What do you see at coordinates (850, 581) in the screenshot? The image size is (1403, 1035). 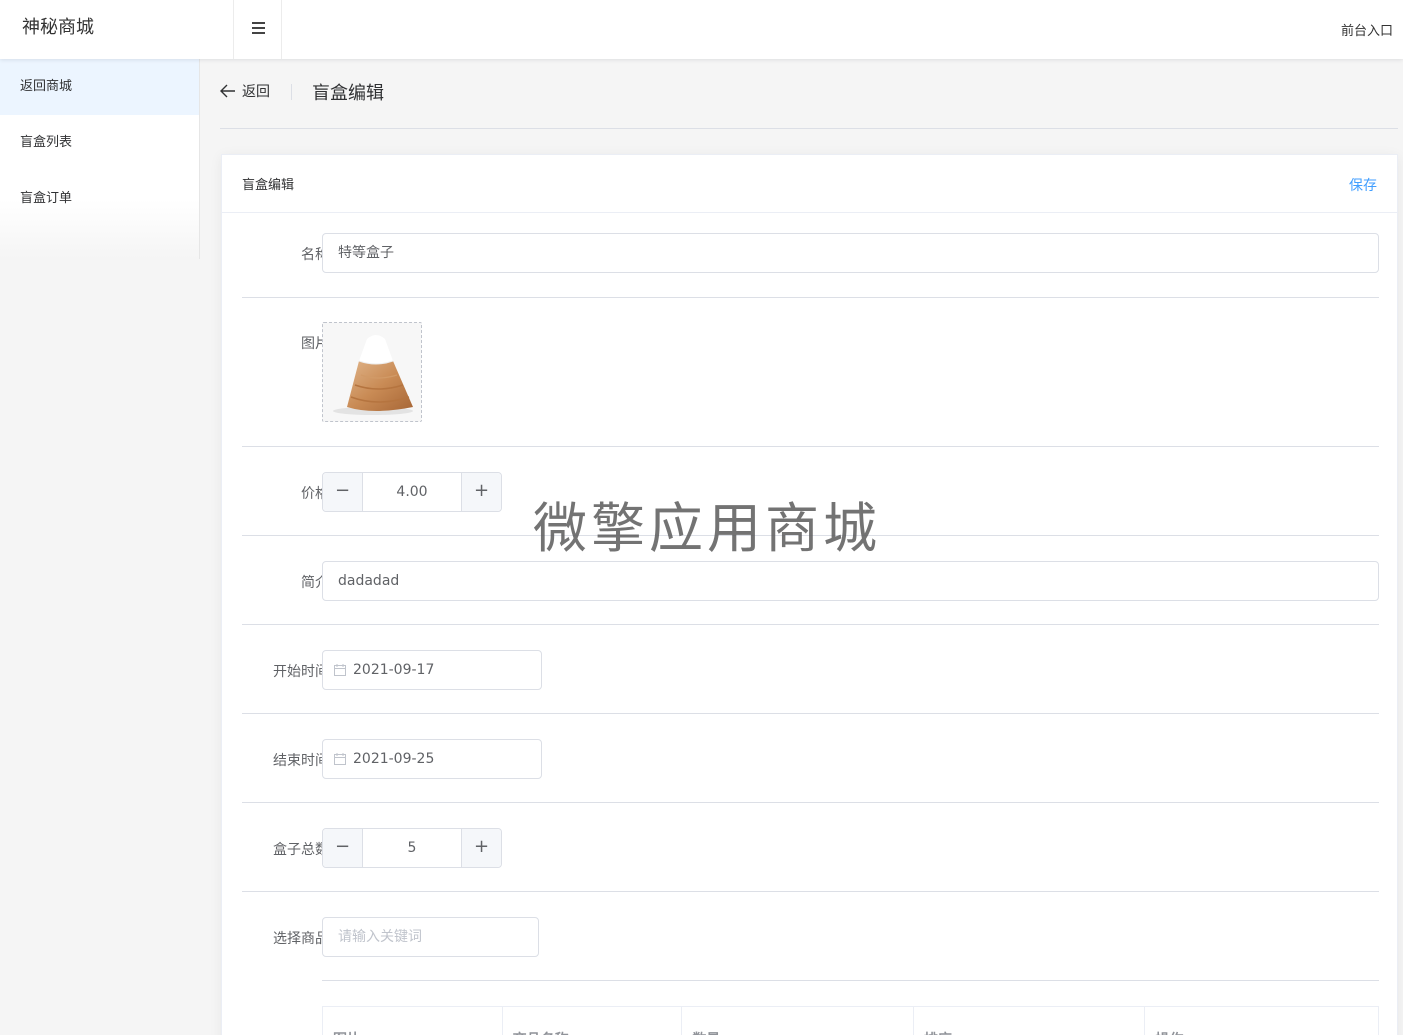 I see `intro-input: dadadad` at bounding box center [850, 581].